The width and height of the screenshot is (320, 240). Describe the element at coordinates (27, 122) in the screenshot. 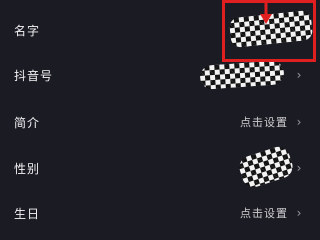

I see `row-bio-label: 简介` at that location.